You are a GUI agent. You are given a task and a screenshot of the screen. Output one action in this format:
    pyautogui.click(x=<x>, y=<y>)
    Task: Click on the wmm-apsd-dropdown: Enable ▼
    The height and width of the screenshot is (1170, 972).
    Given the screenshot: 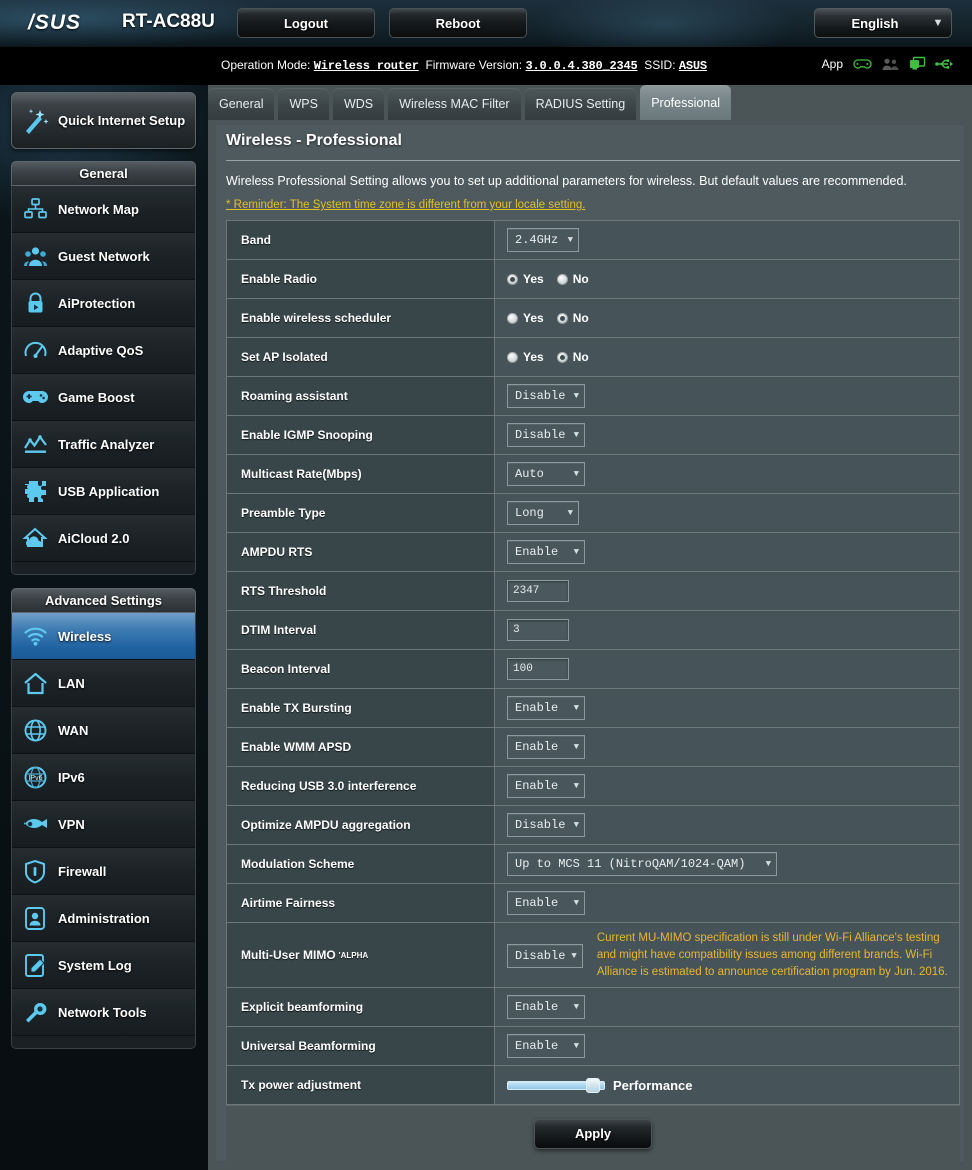 What is the action you would take?
    pyautogui.click(x=546, y=747)
    